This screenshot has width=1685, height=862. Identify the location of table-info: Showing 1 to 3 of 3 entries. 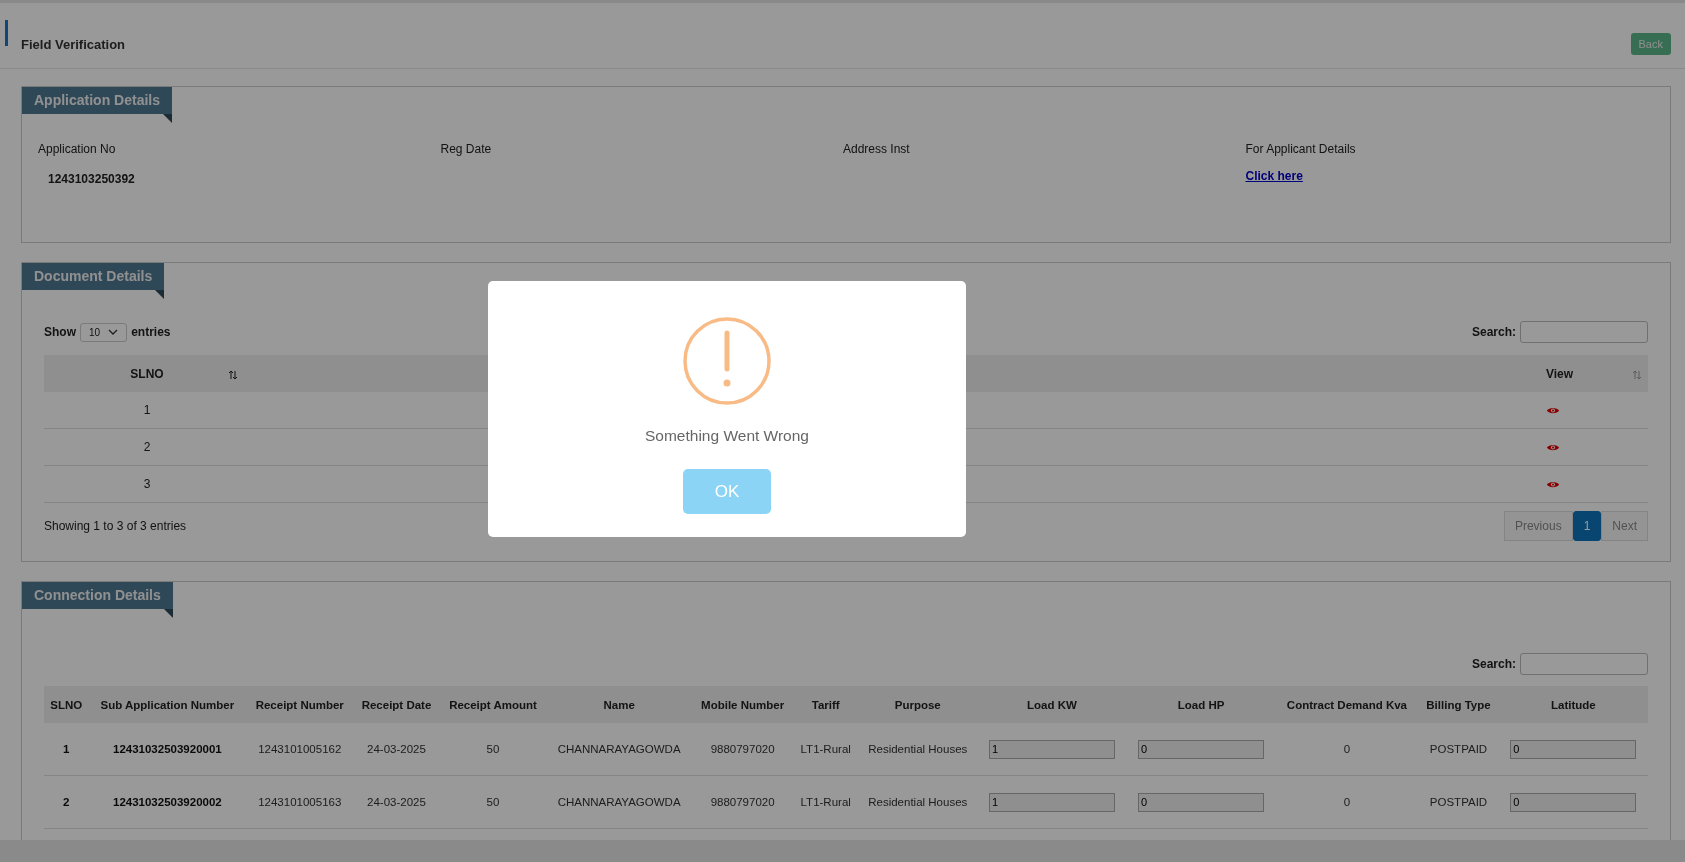
(115, 526).